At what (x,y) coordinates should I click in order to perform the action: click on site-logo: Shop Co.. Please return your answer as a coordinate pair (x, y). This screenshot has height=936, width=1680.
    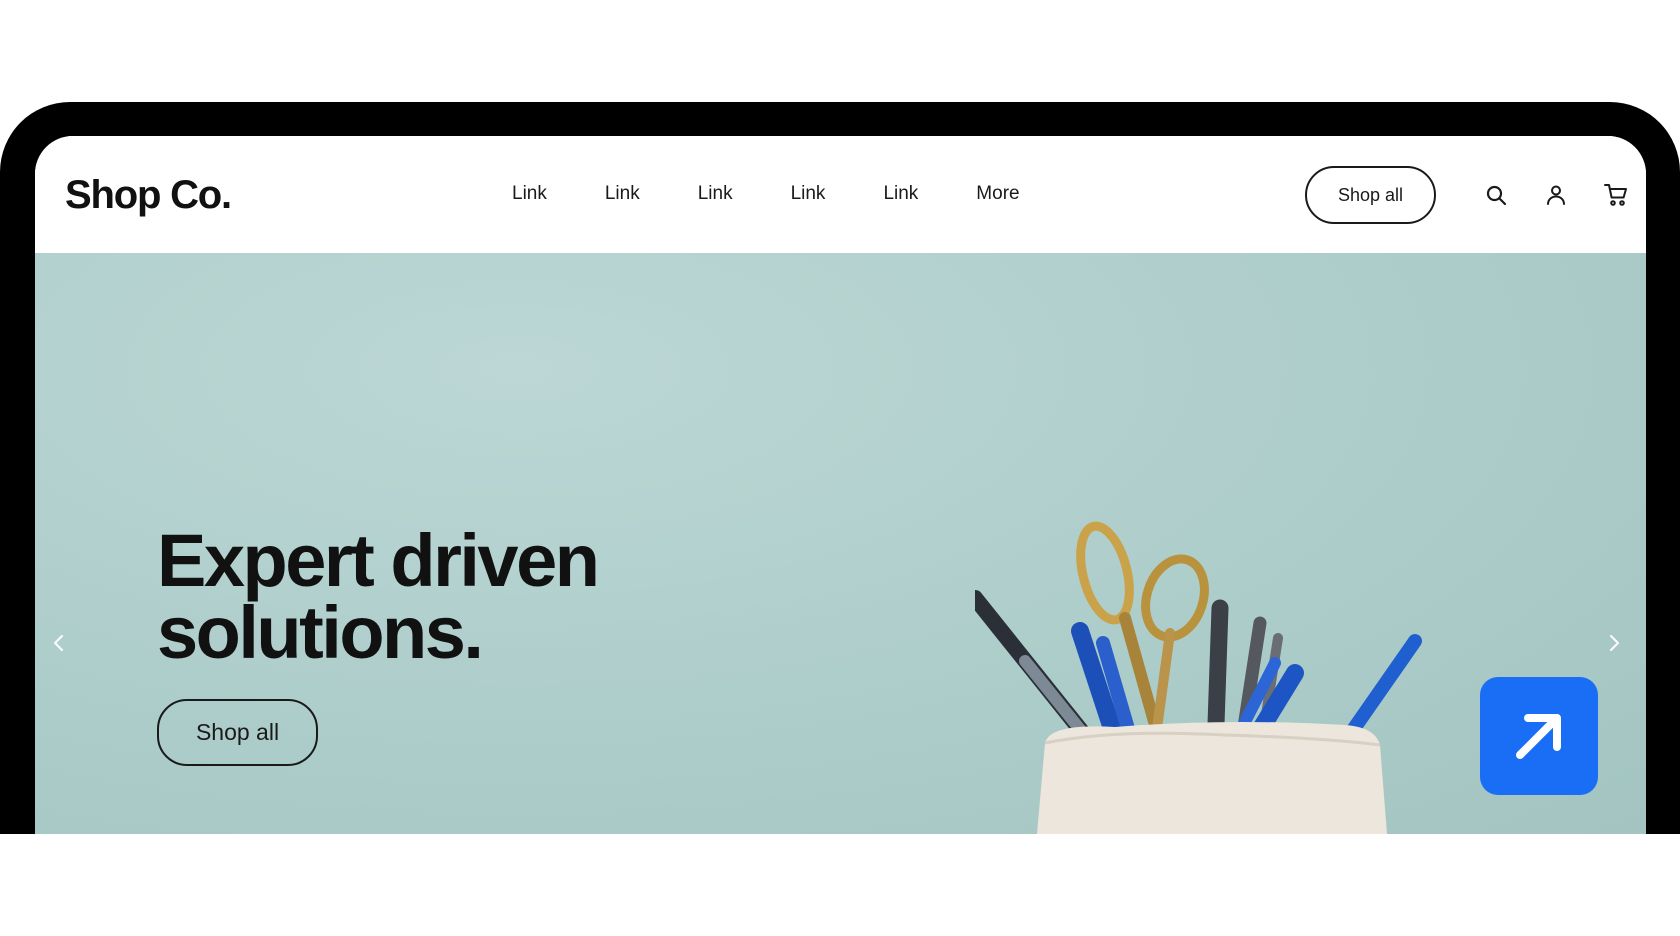
    Looking at the image, I should click on (148, 195).